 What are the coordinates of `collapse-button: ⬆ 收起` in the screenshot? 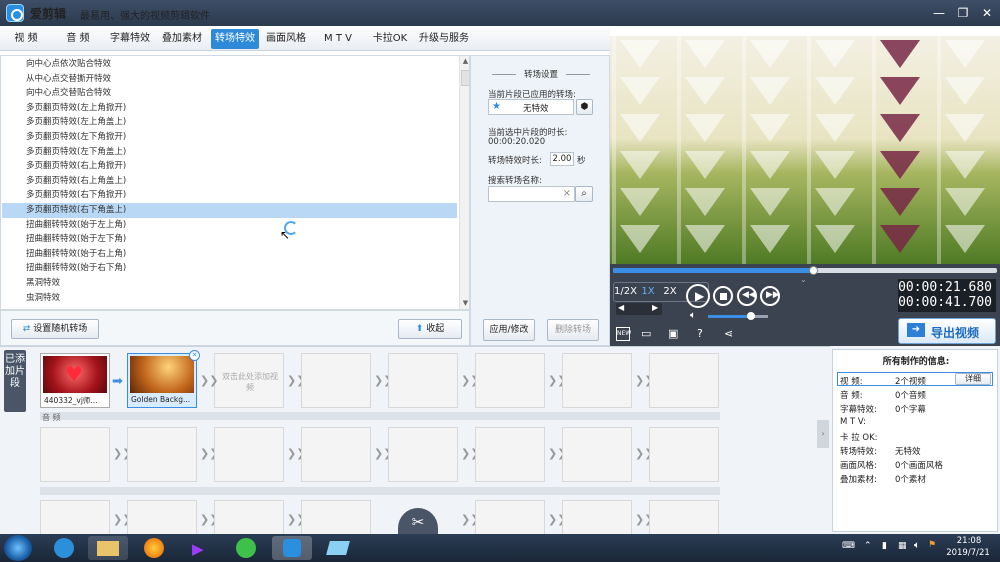 It's located at (430, 329).